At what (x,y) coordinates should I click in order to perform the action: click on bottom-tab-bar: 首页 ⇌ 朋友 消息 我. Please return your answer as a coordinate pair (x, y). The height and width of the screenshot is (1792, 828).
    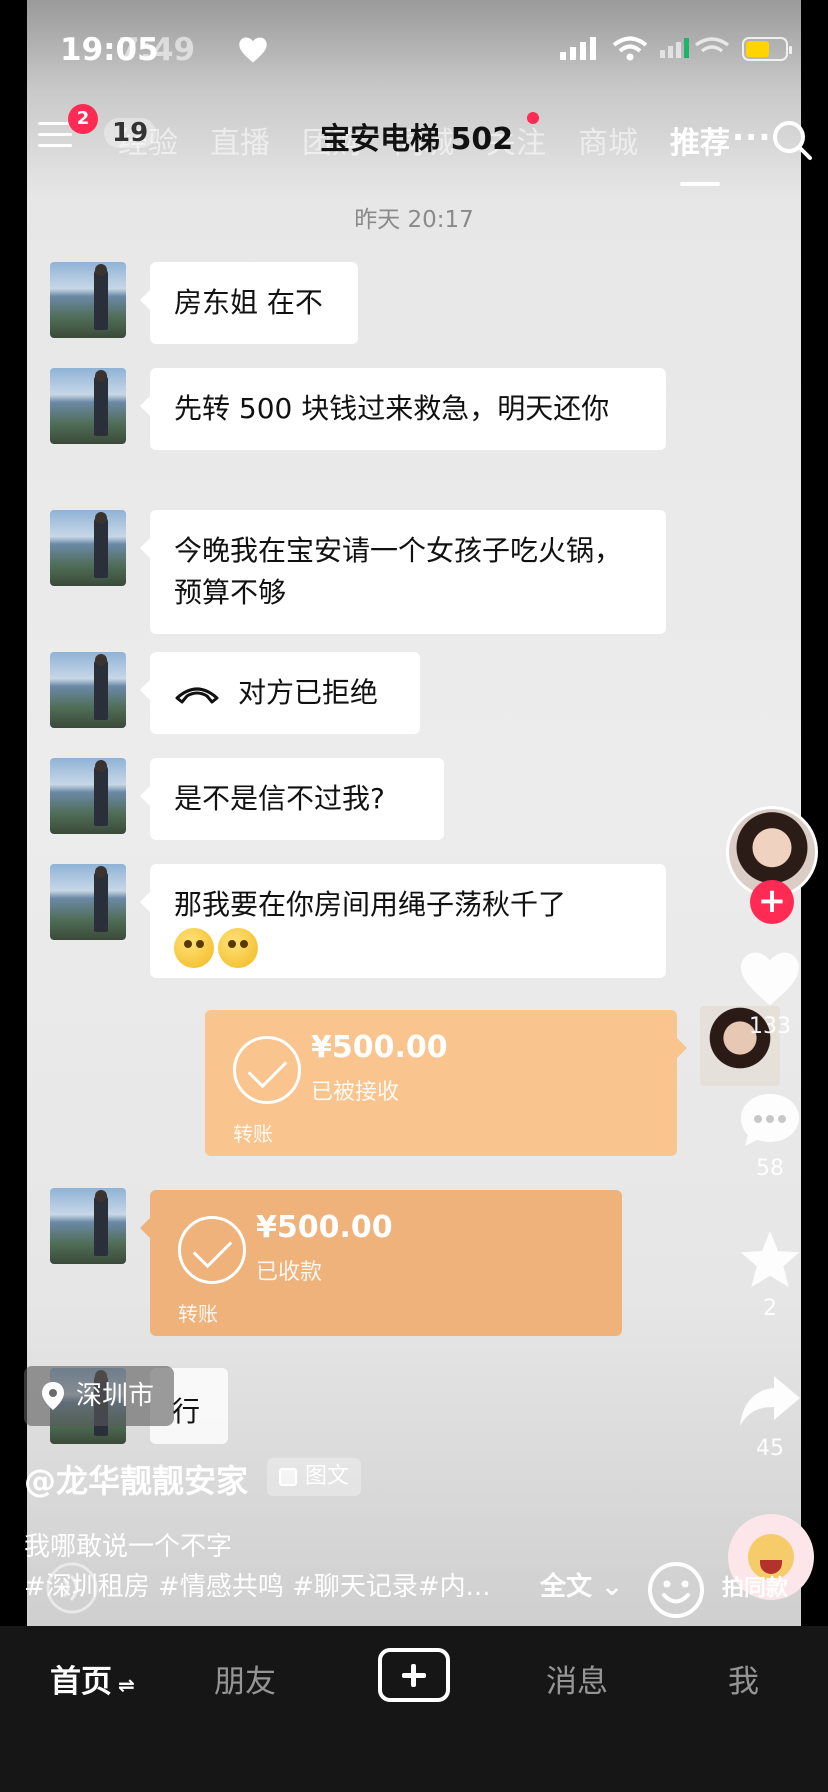
    Looking at the image, I should click on (414, 1709).